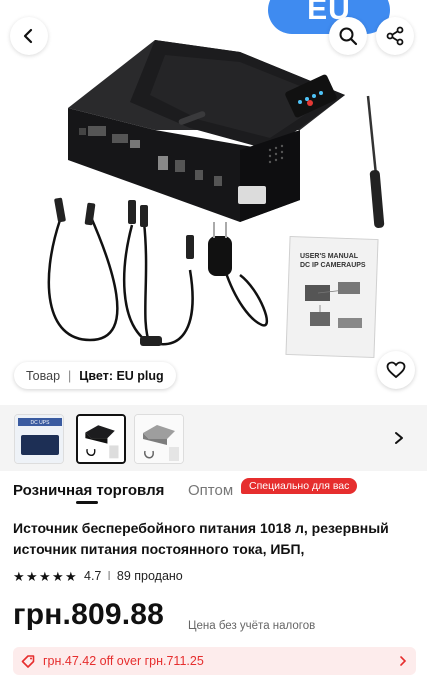 The image size is (427, 699). I want to click on coupon-text: грн.47.42 off over грн.711.25, so click(123, 661).